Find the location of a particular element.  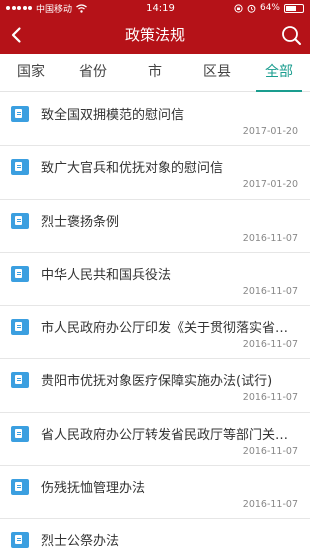

list-item: 致广大官兵和优抚对象的慰问信 2017-01-20 is located at coordinates (155, 173).